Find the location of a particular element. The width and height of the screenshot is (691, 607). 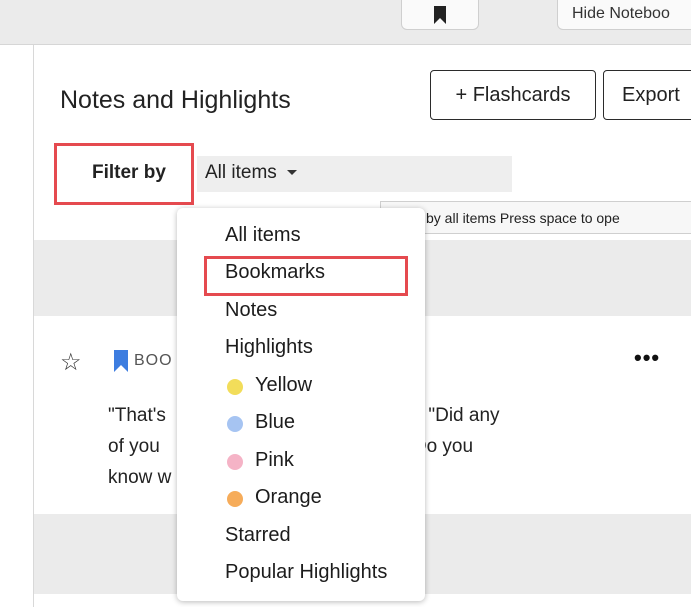

menu-item-all-items: All items is located at coordinates (263, 235).